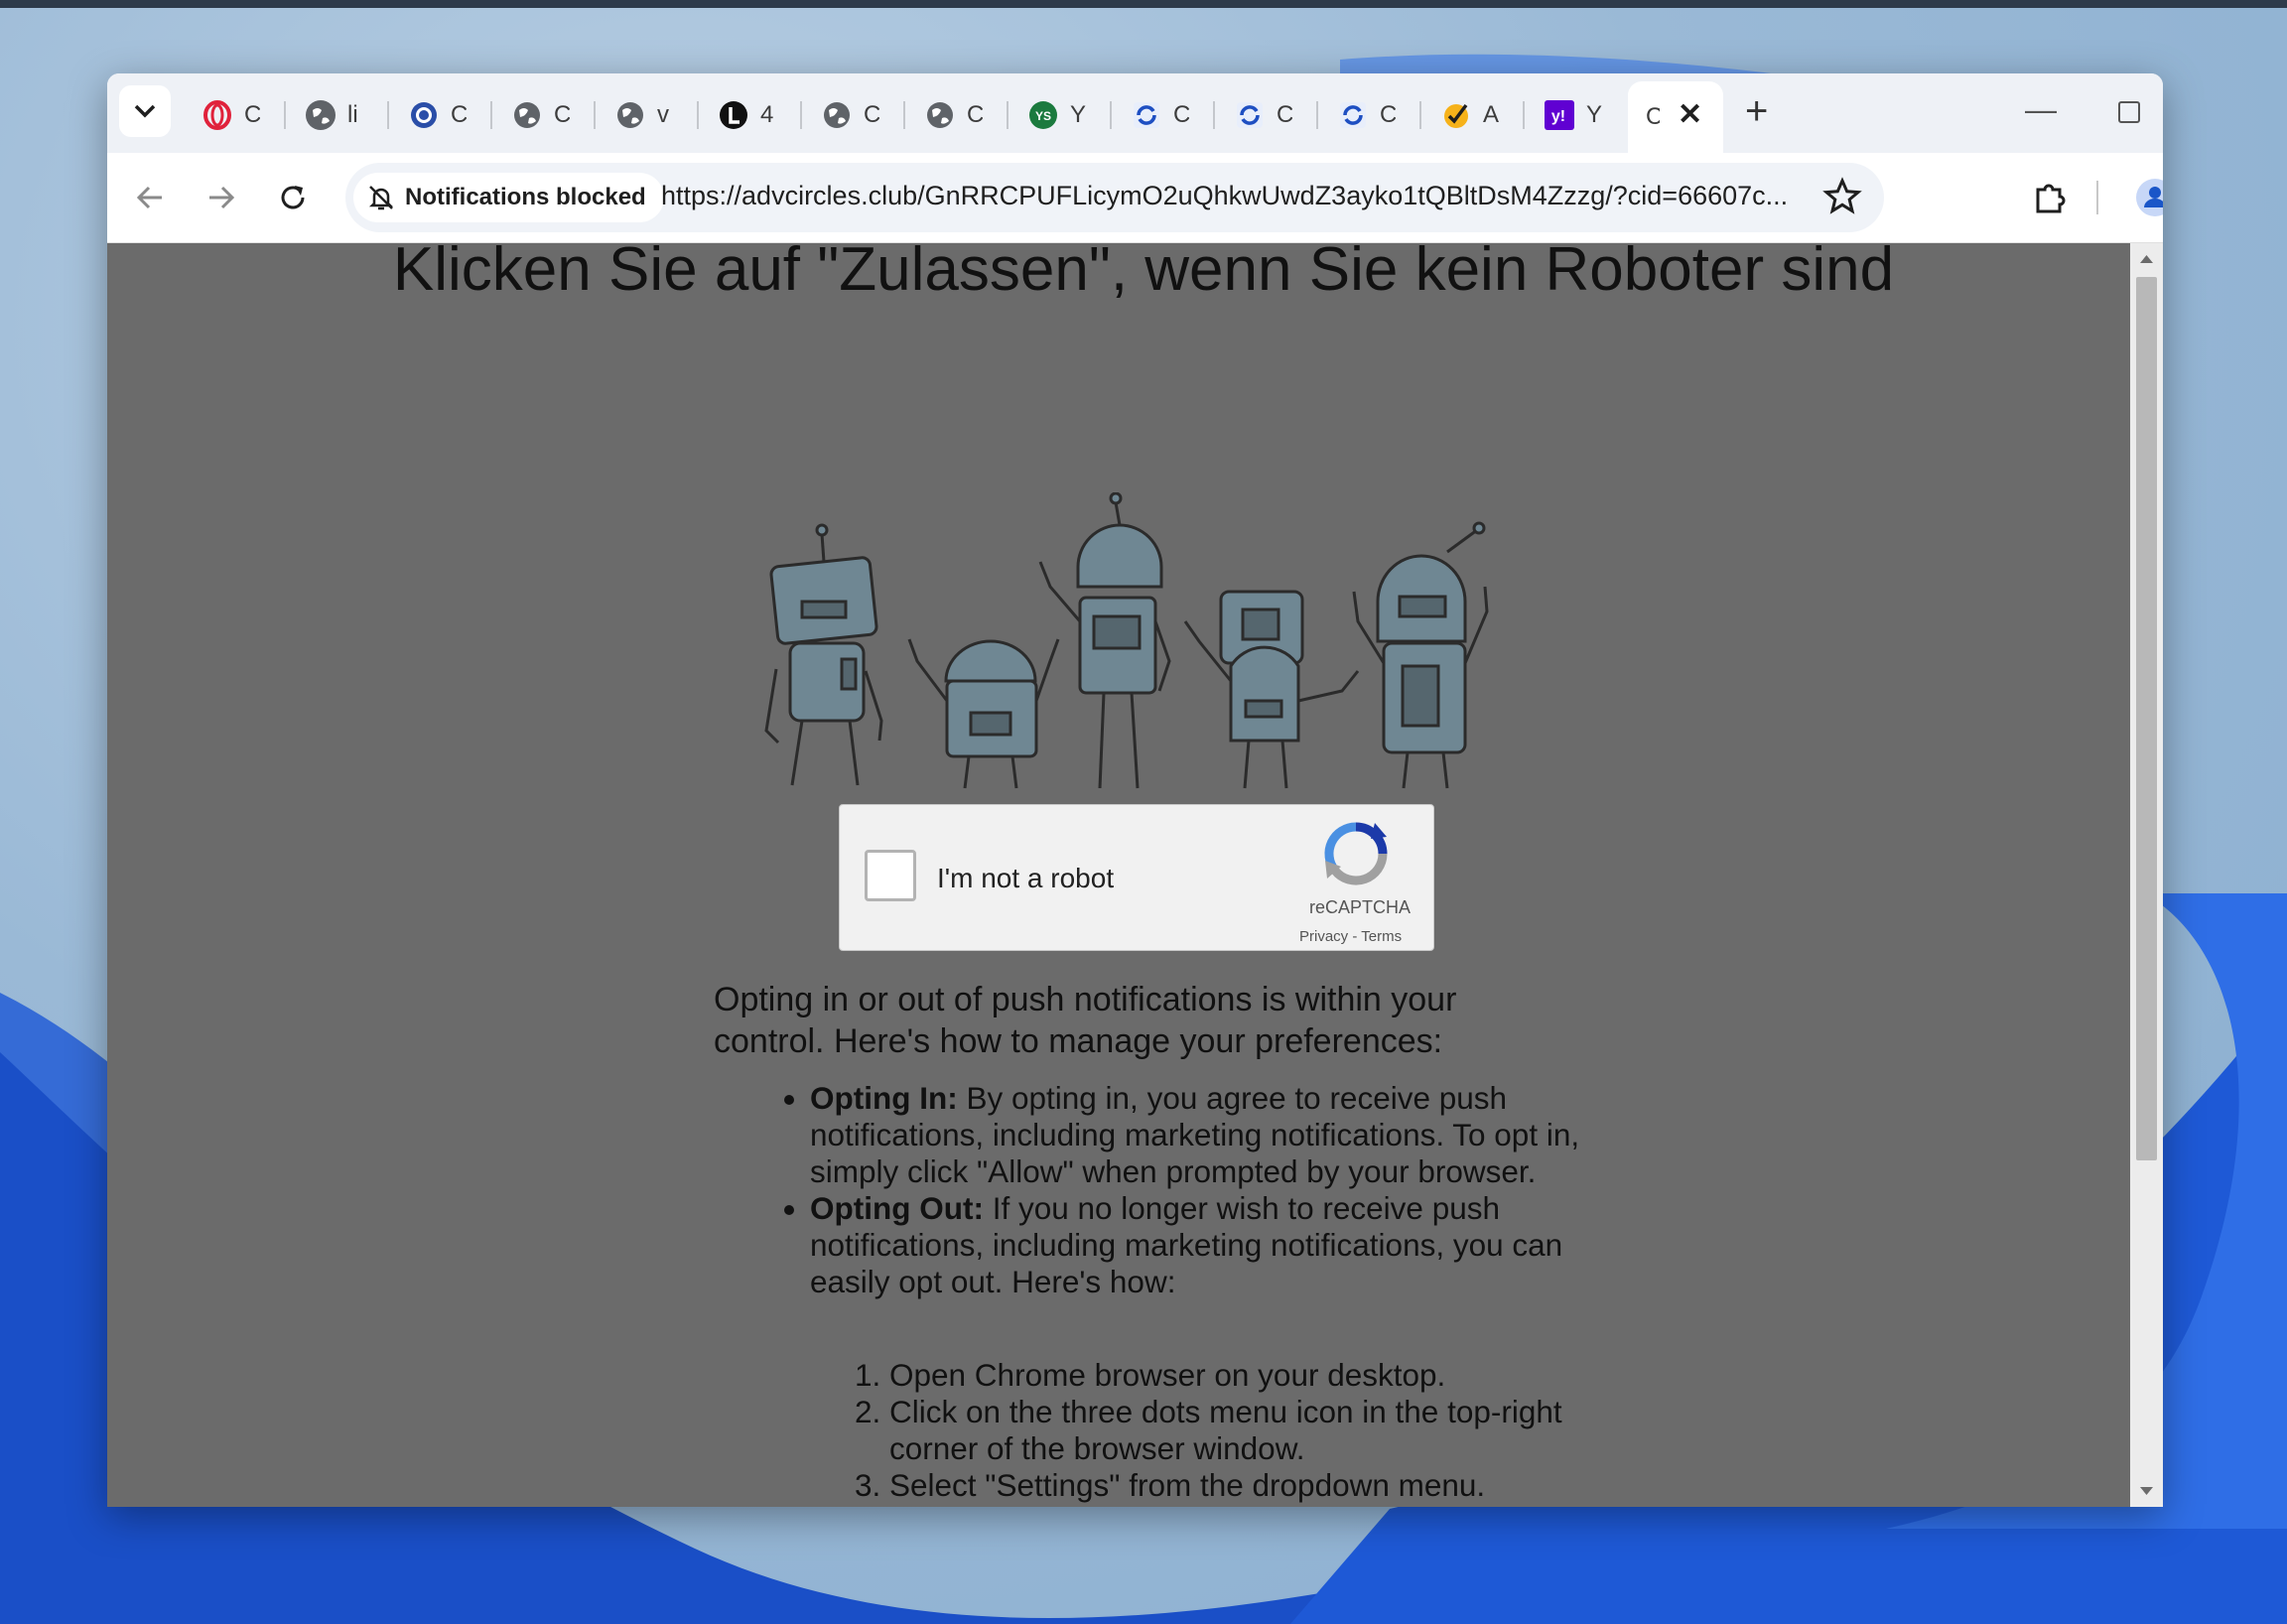 This screenshot has width=2287, height=1624. What do you see at coordinates (381, 198) in the screenshot?
I see `bell-off-icon` at bounding box center [381, 198].